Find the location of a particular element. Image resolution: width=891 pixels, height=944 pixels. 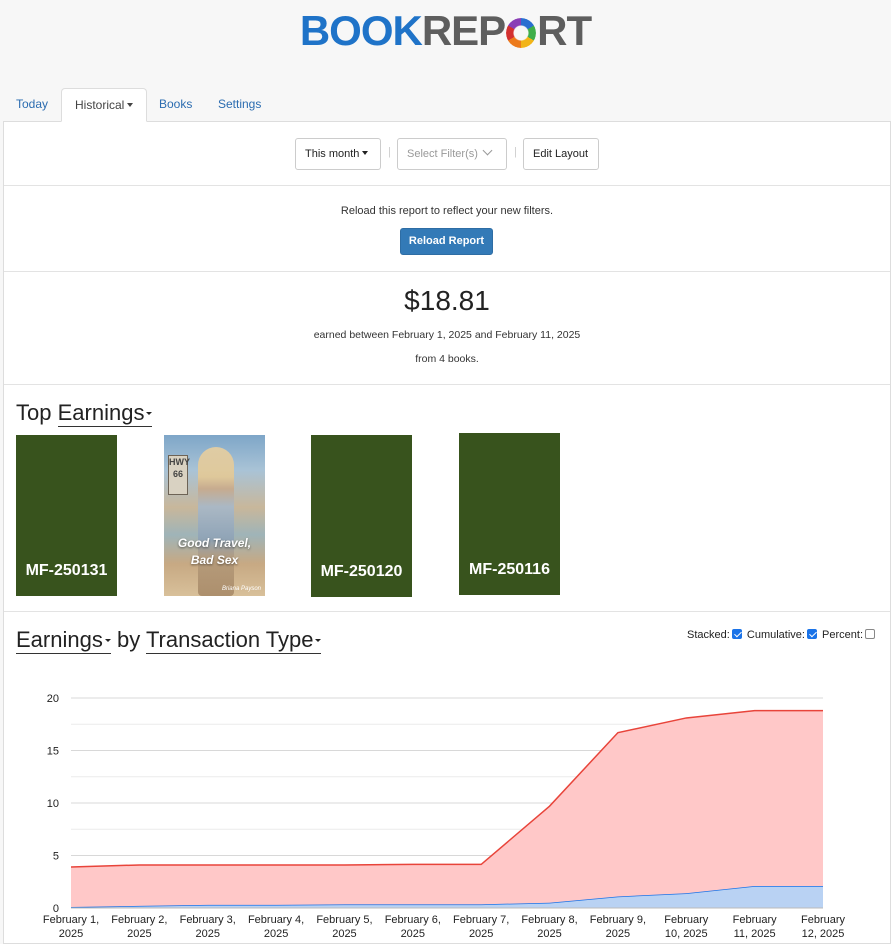

x-tick-label: 10, 2025 is located at coordinates (686, 934).